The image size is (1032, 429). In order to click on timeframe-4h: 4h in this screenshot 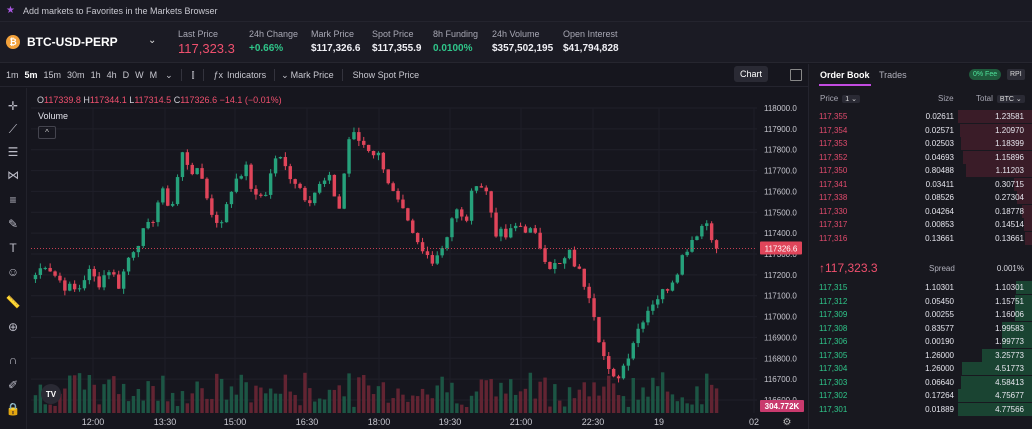, I will do `click(112, 75)`.